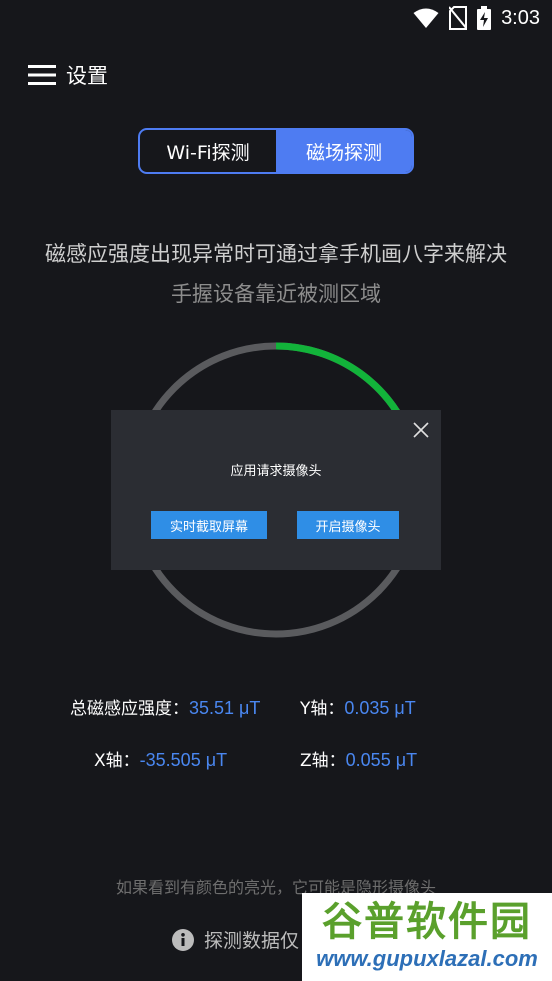 The height and width of the screenshot is (981, 552). I want to click on stat-y-label: Y轴：, so click(322, 709).